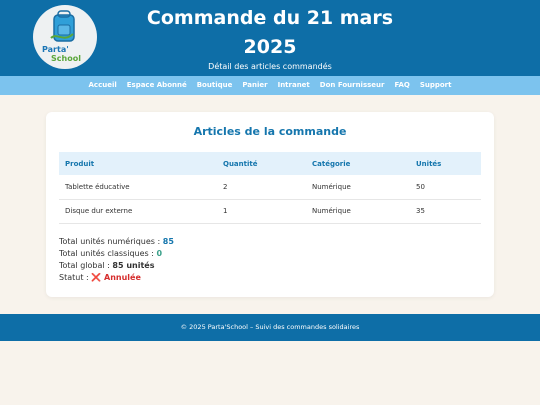 This screenshot has width=540, height=405. Describe the element at coordinates (445, 187) in the screenshot. I see `cell-unites: 50` at that location.